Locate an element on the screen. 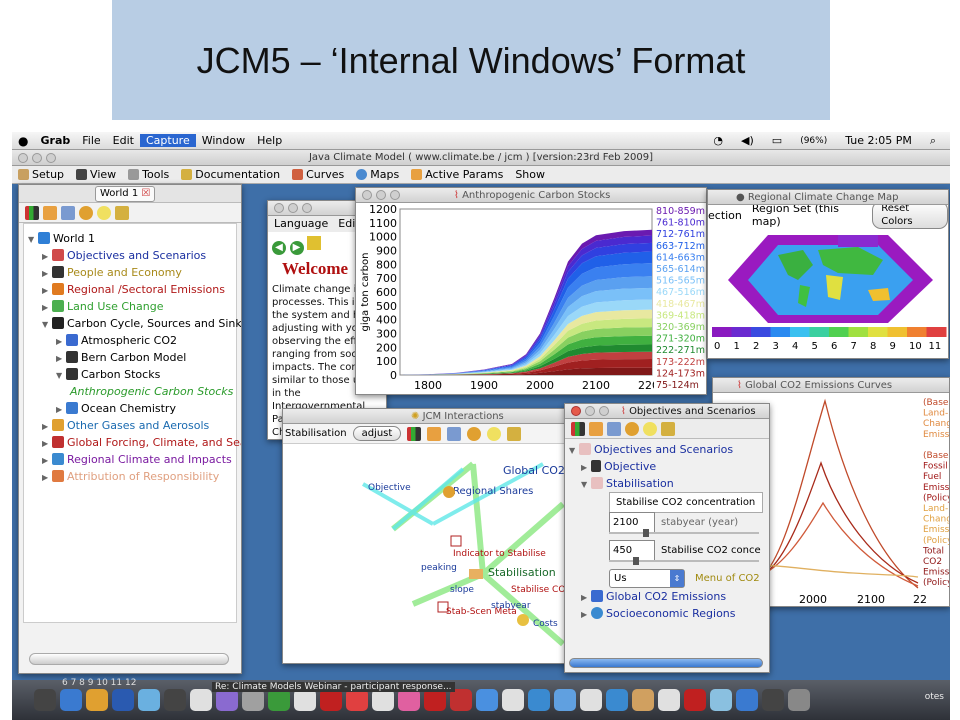 The width and height of the screenshot is (960, 720). world-tree-item: ▶ Other Gases and Aerosols is located at coordinates (132, 425).